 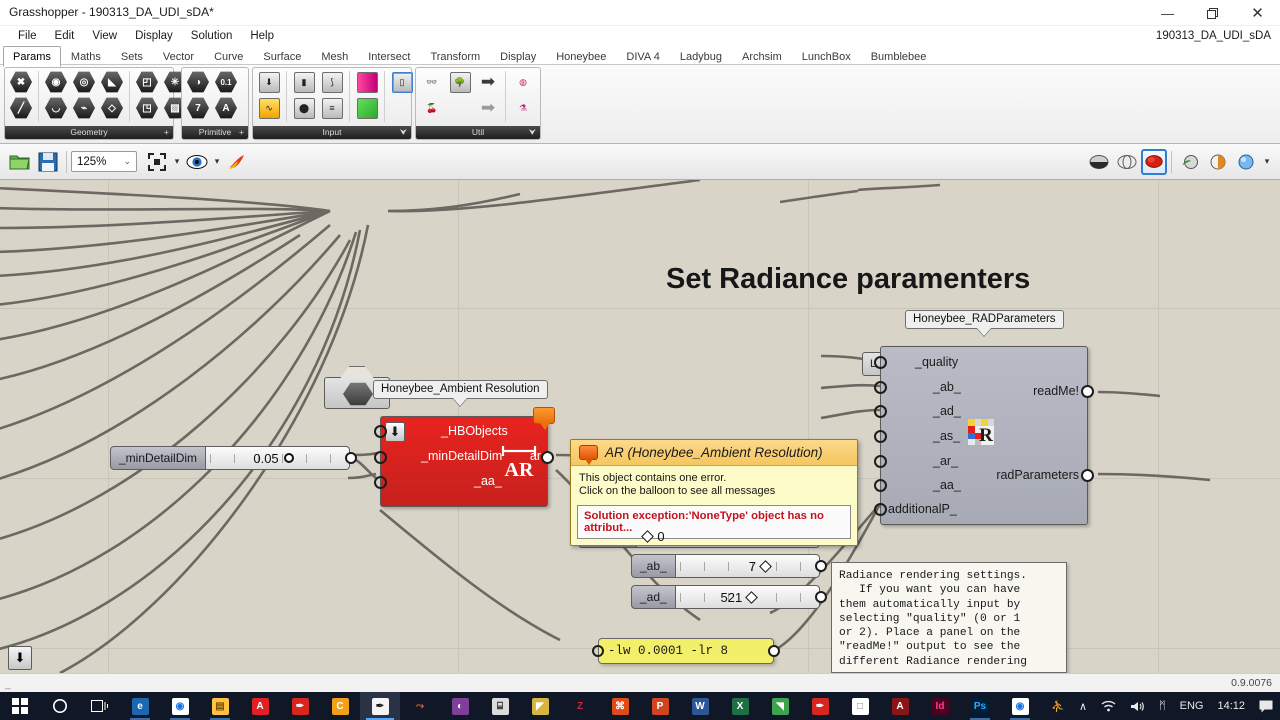 I want to click on zoom-dropdown-caret: ▾, so click(x=177, y=162).